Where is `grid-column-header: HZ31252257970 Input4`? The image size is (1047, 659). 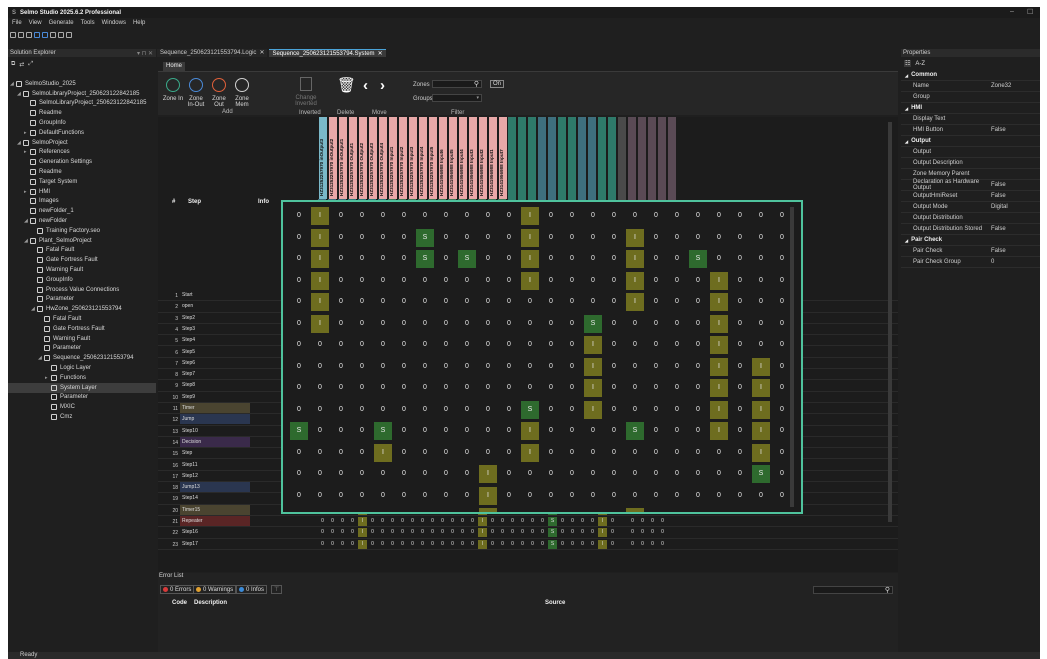 grid-column-header: HZ31252257970 Input4 is located at coordinates (422, 158).